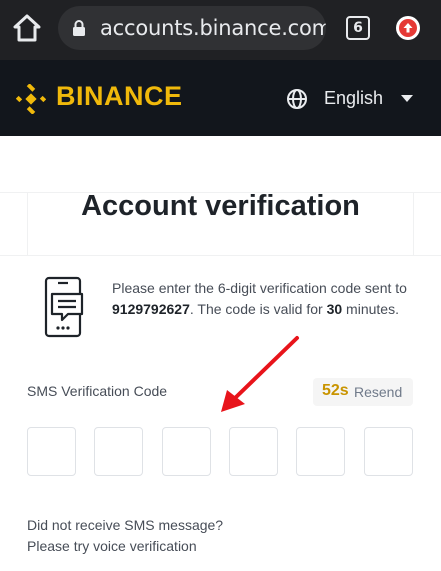  What do you see at coordinates (378, 392) in the screenshot?
I see `resend-label: Resend` at bounding box center [378, 392].